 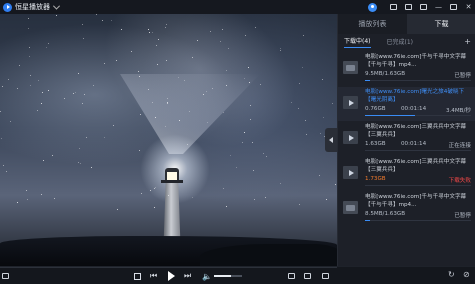 I want to click on download-item-status: 3.4MB/秒, so click(x=458, y=111).